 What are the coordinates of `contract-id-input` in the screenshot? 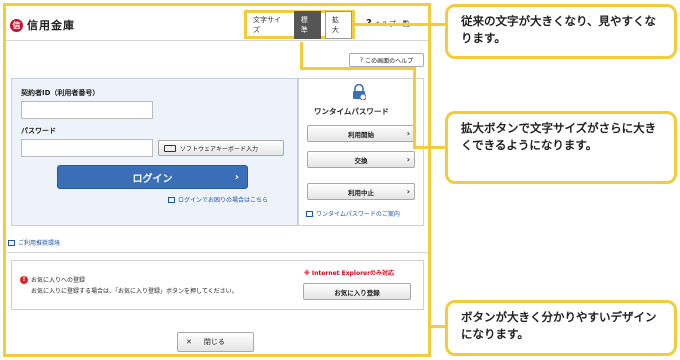 It's located at (87, 110).